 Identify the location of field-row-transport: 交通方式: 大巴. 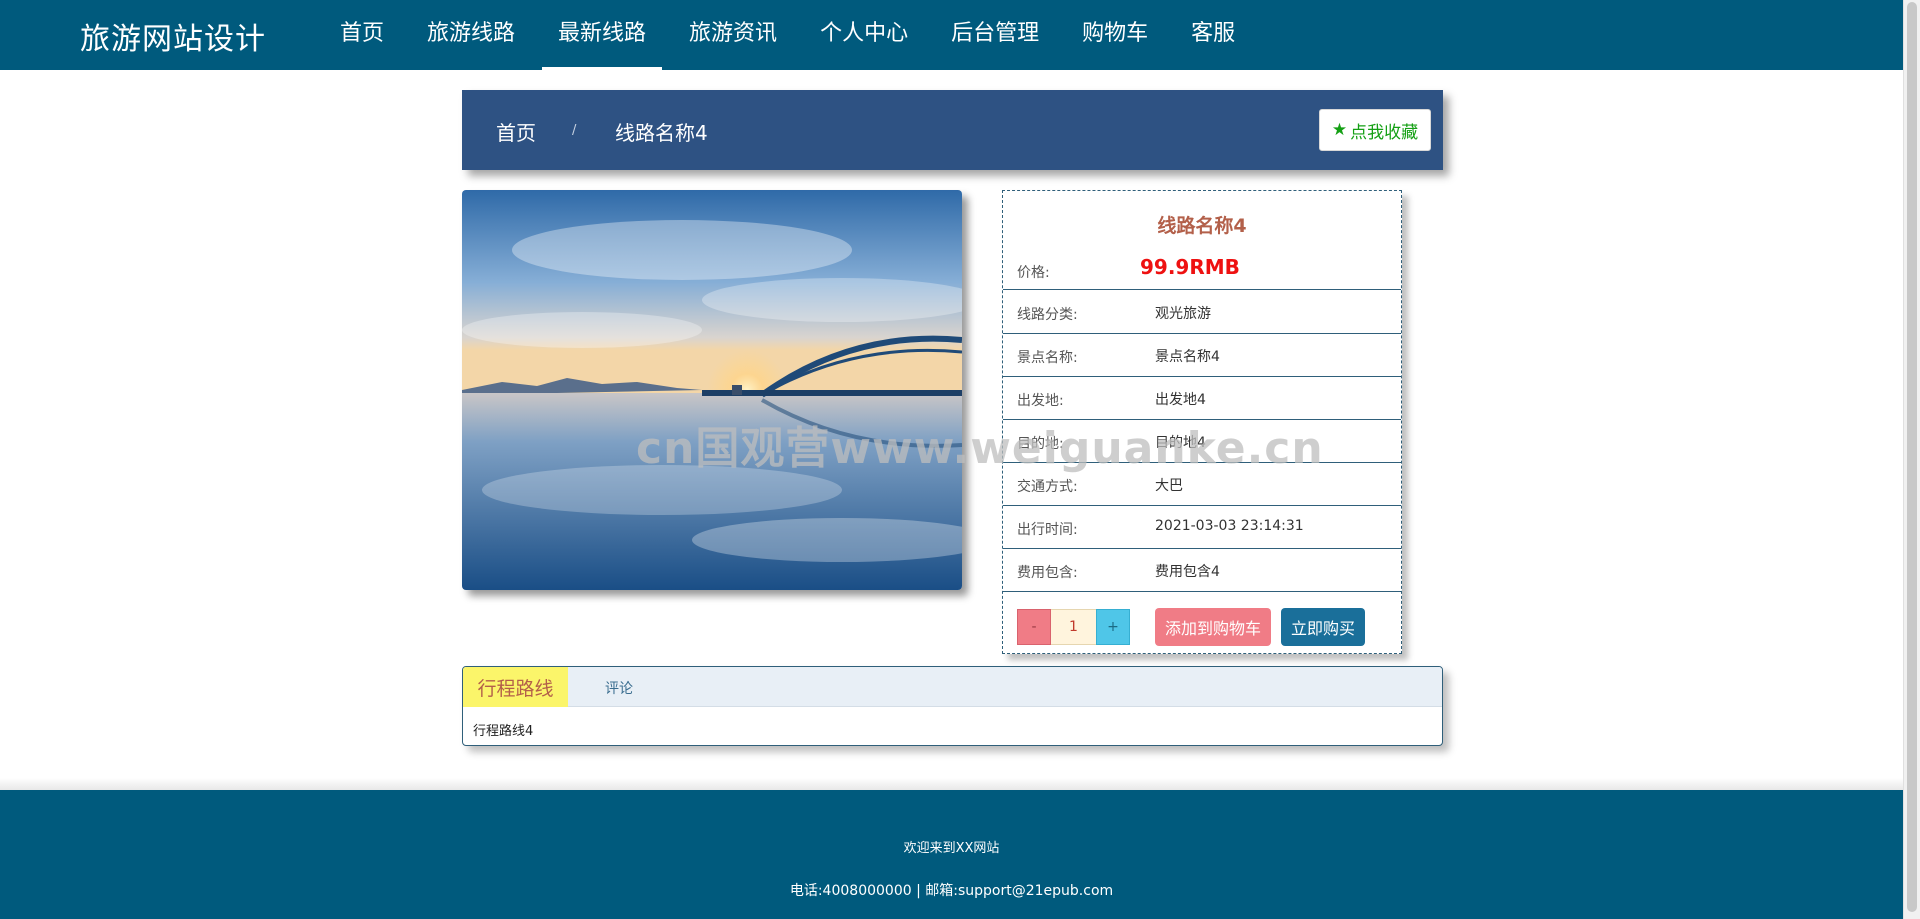
(1202, 484).